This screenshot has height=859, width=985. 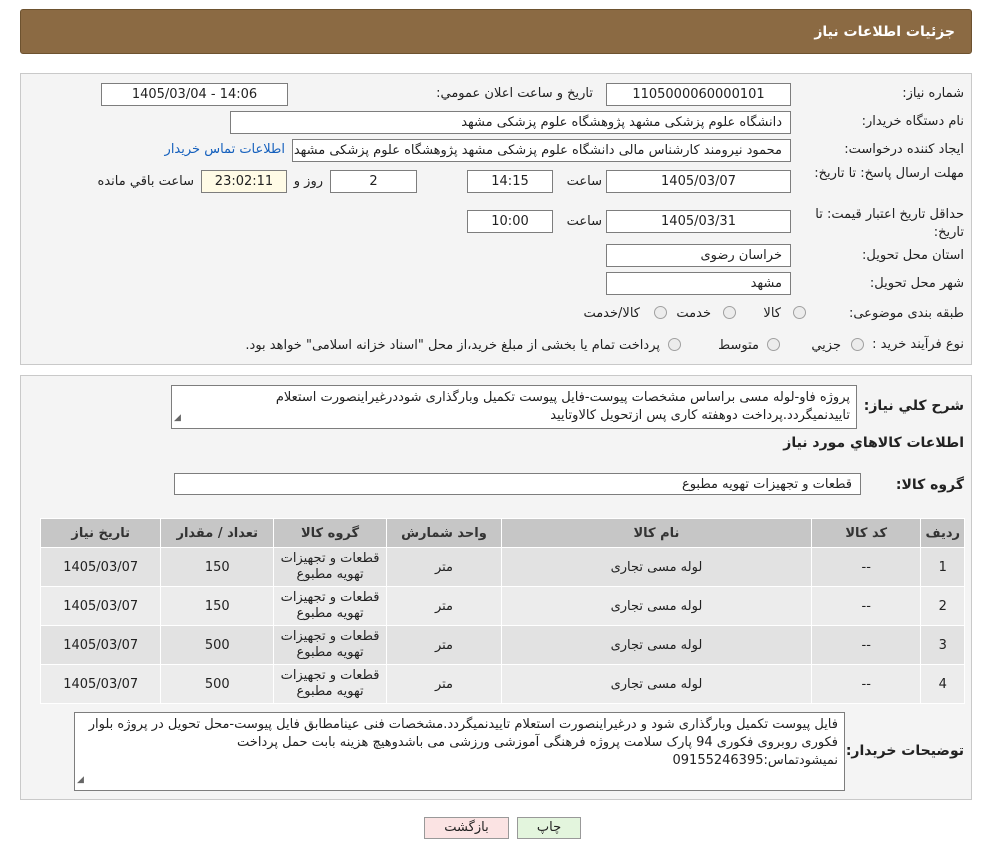 What do you see at coordinates (698, 181) in the screenshot?
I see `deadline-date-field: 1405/03/07` at bounding box center [698, 181].